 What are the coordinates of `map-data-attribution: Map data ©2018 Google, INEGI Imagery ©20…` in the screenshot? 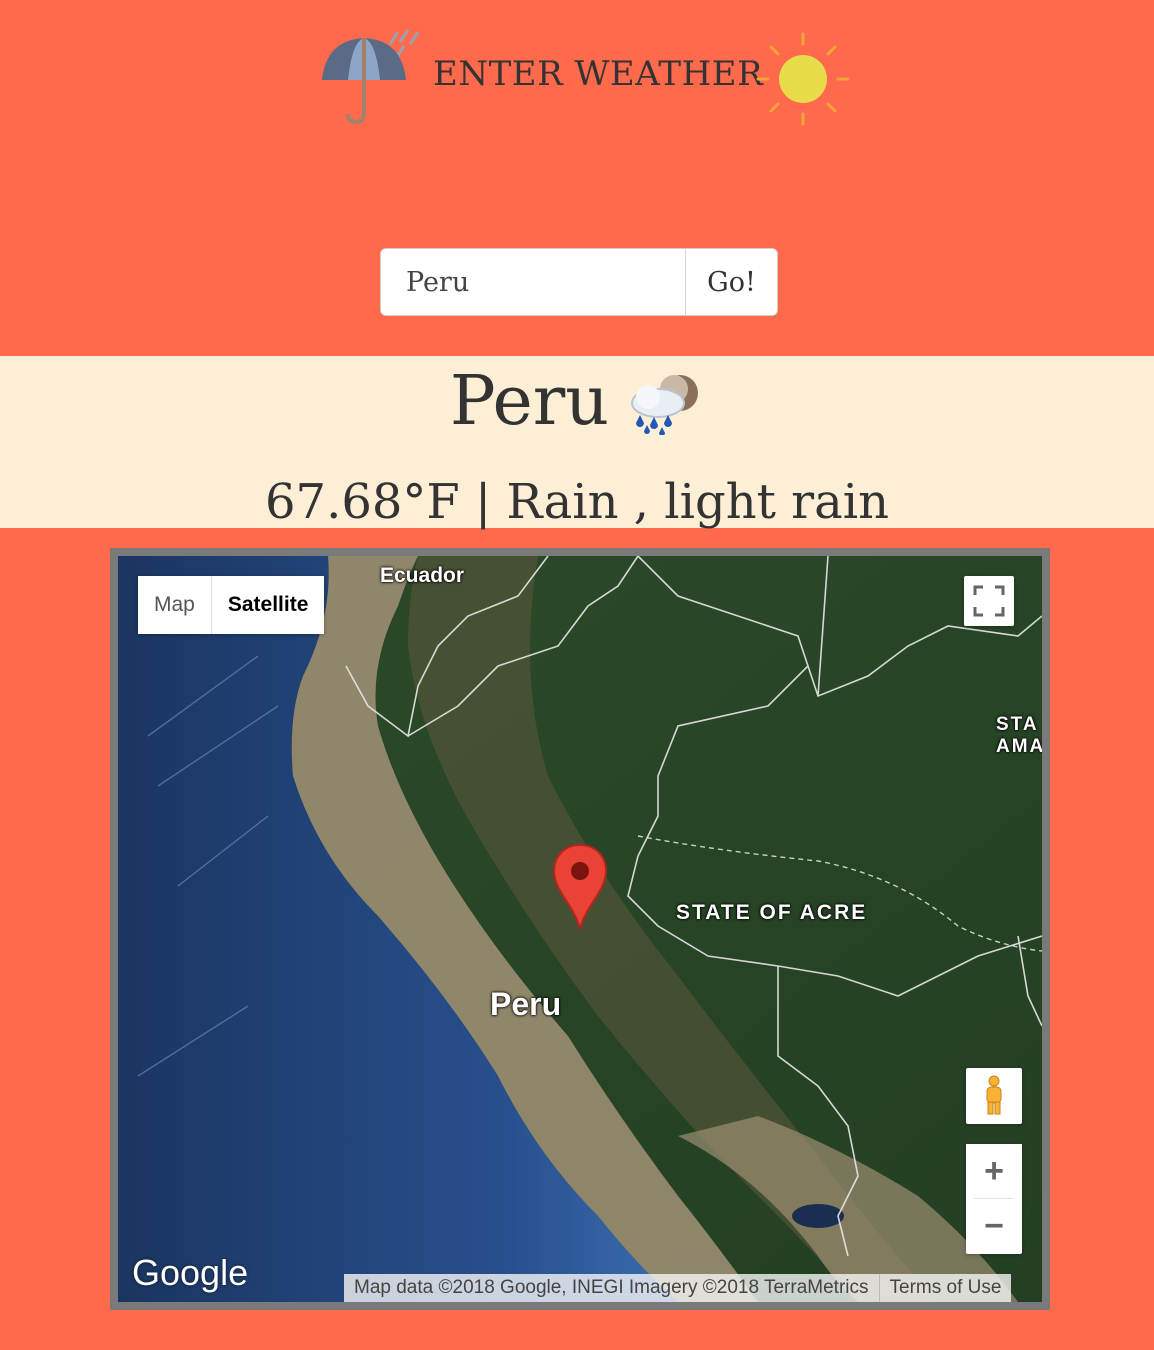 It's located at (612, 1288).